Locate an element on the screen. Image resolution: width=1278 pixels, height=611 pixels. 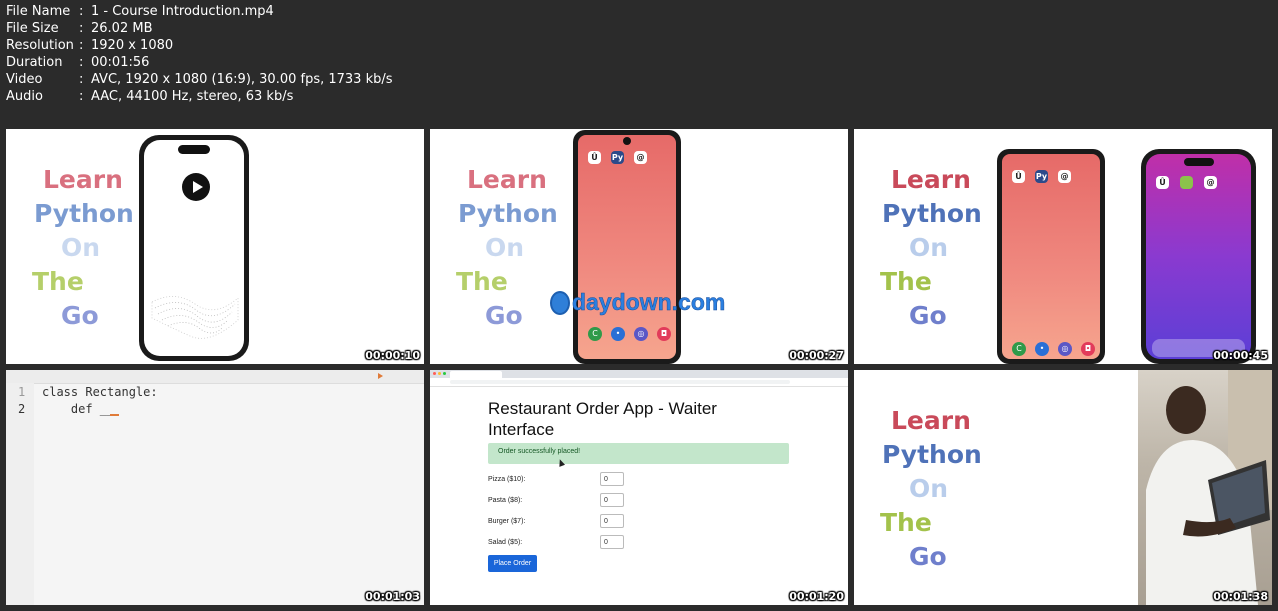
phone-mockup is located at coordinates (194, 248).